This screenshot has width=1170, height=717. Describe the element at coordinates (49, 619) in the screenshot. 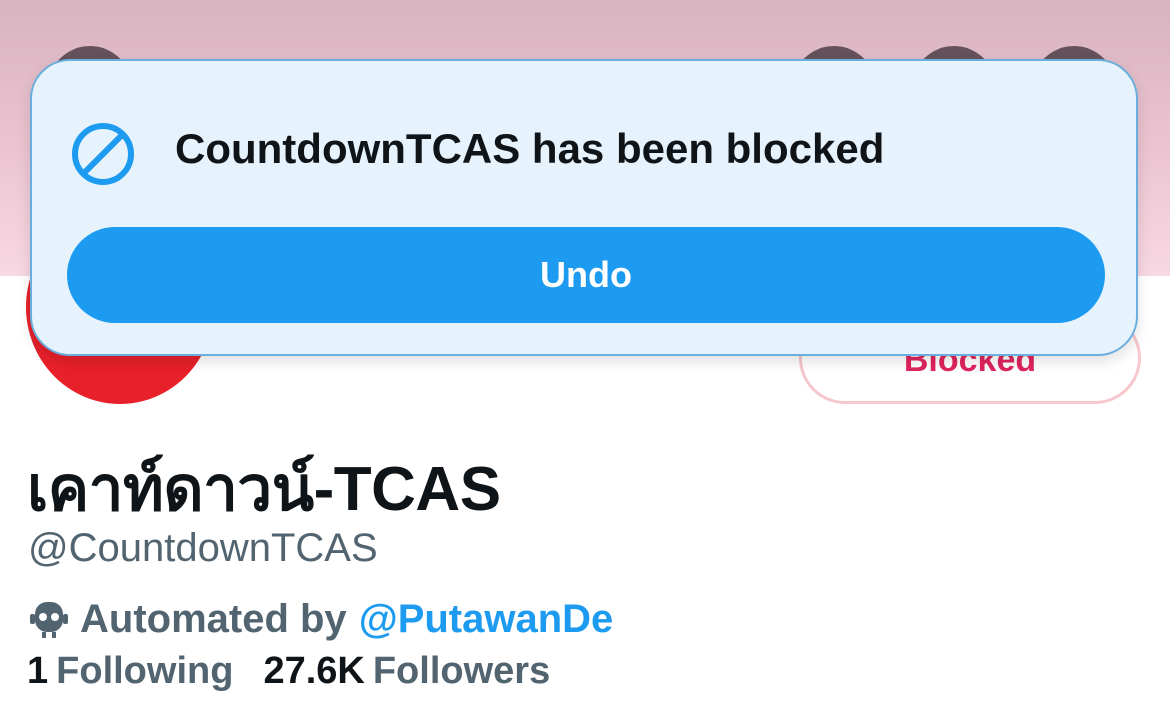

I see `robot-icon` at that location.